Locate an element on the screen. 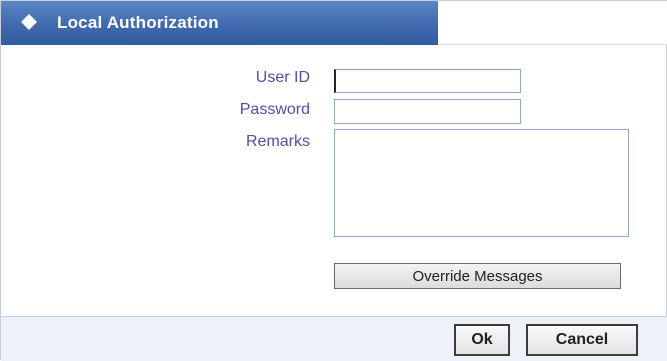 The image size is (667, 361). dialog-titlebar: Local Authorization is located at coordinates (219, 23).